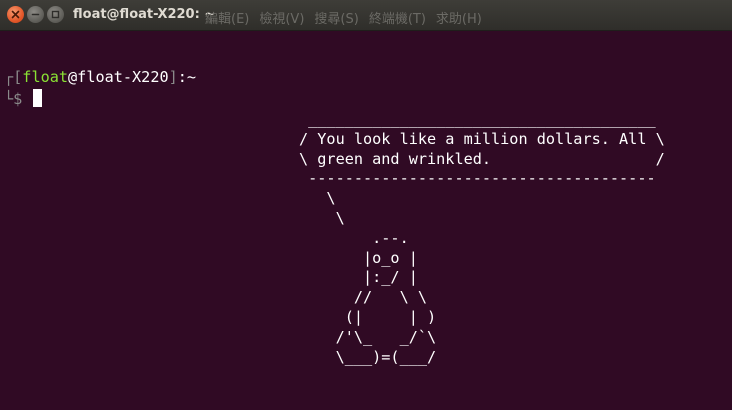 The width and height of the screenshot is (732, 410). I want to click on prompt-open-bracket: ┌[, so click(13, 77).